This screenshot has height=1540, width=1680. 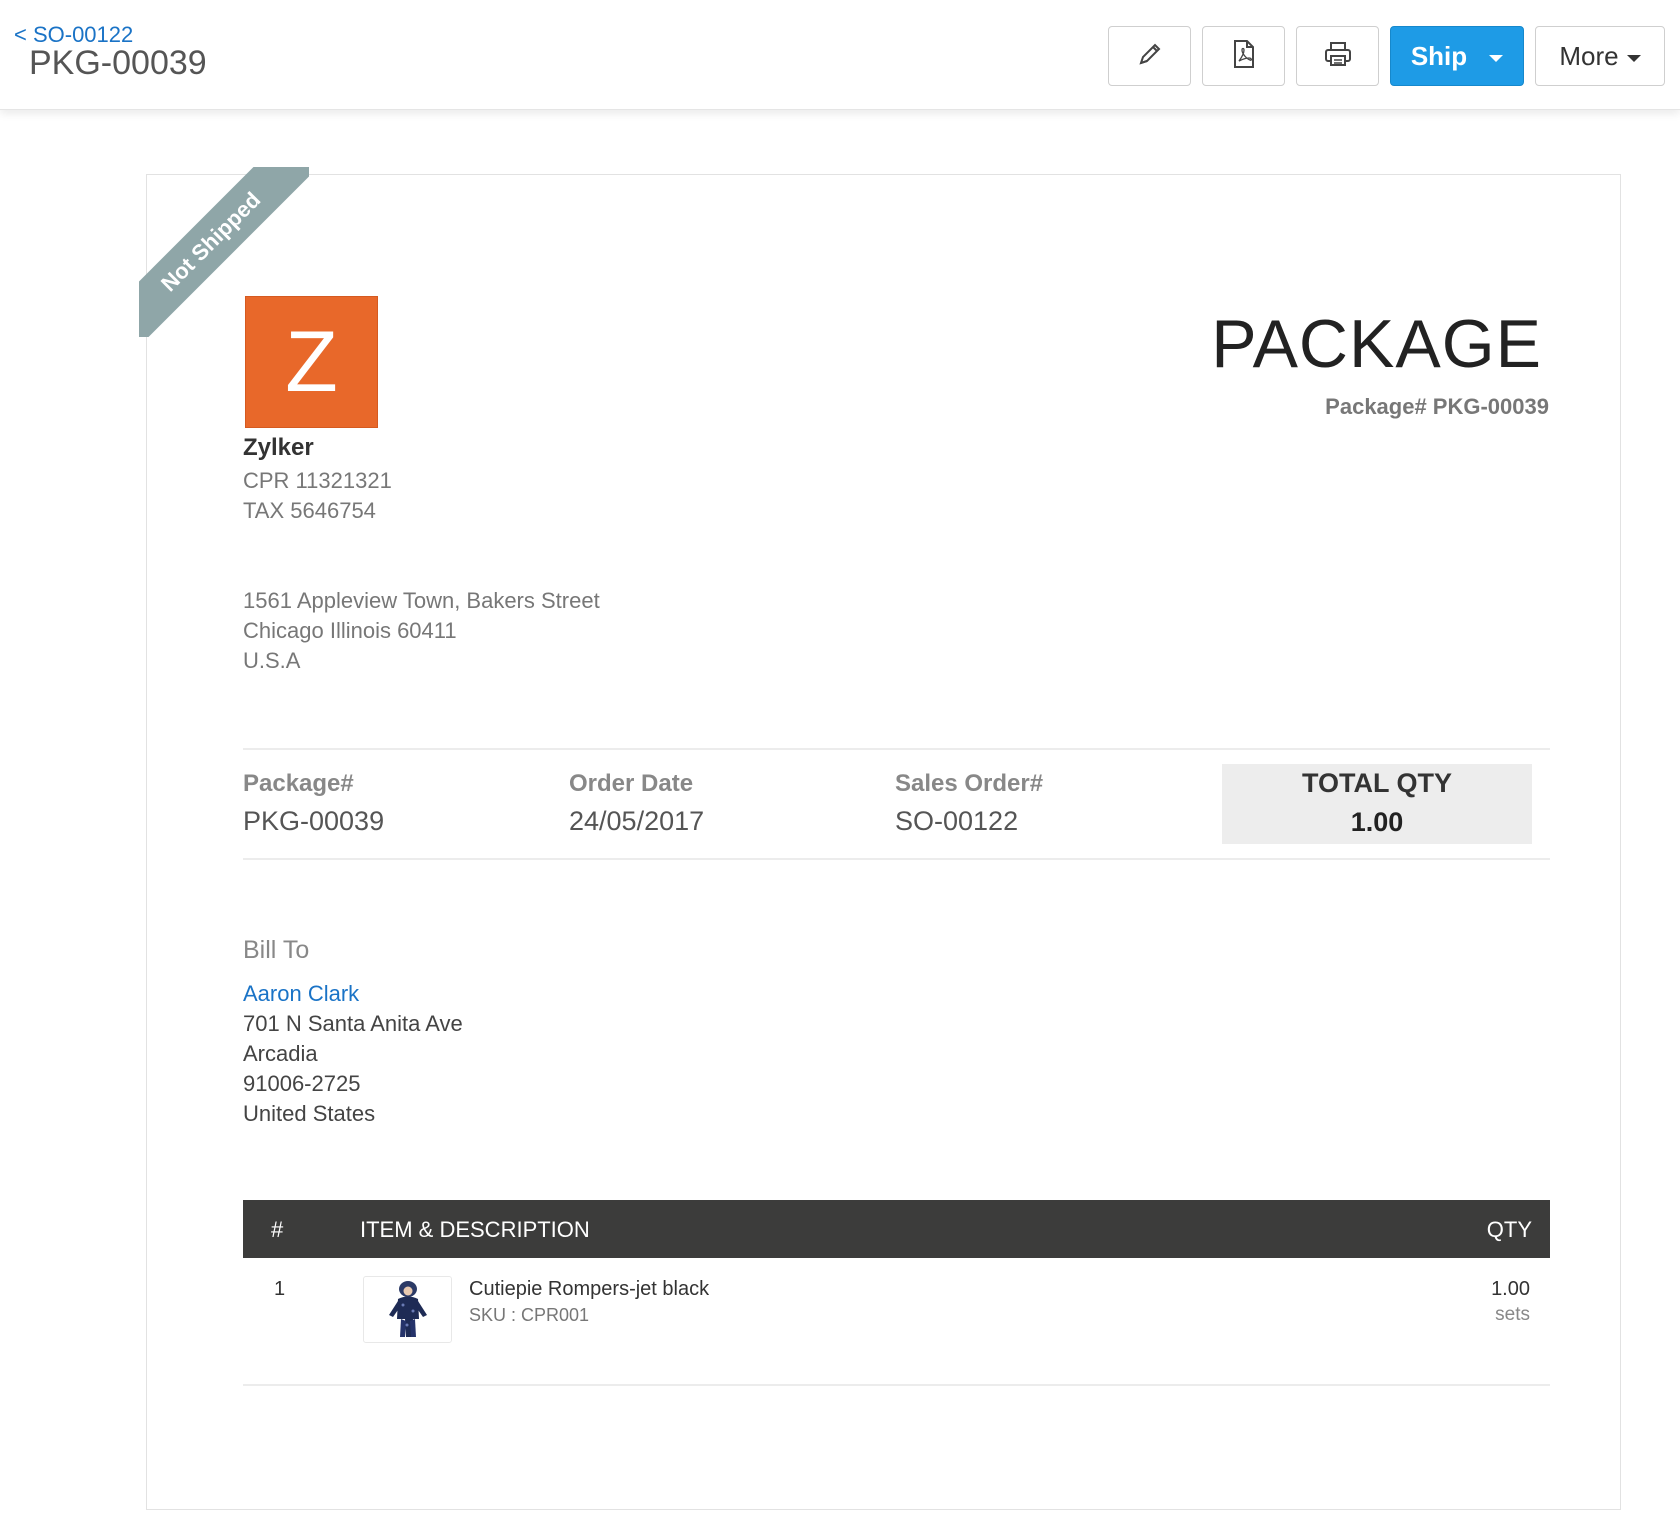 What do you see at coordinates (278, 447) in the screenshot?
I see `company-name: Zylker` at bounding box center [278, 447].